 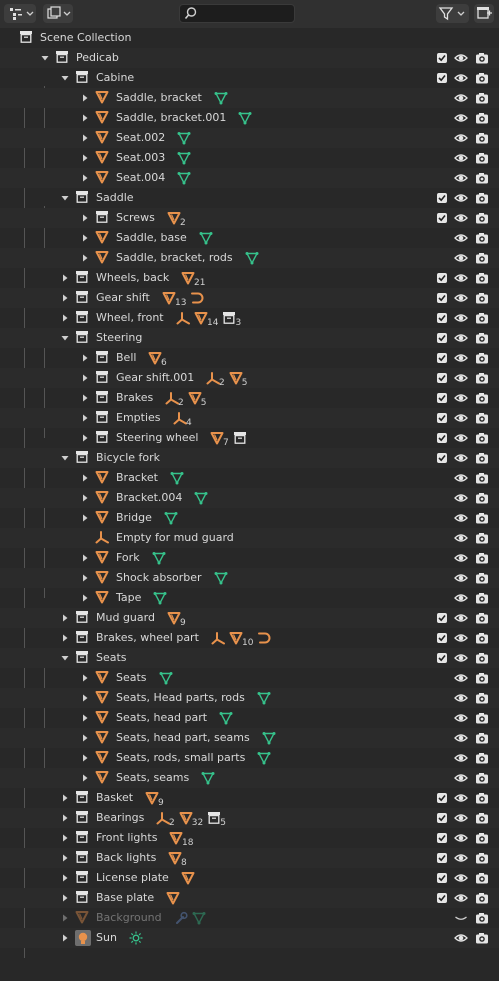 What do you see at coordinates (249, 178) in the screenshot?
I see `outliner-row: Seat.004` at bounding box center [249, 178].